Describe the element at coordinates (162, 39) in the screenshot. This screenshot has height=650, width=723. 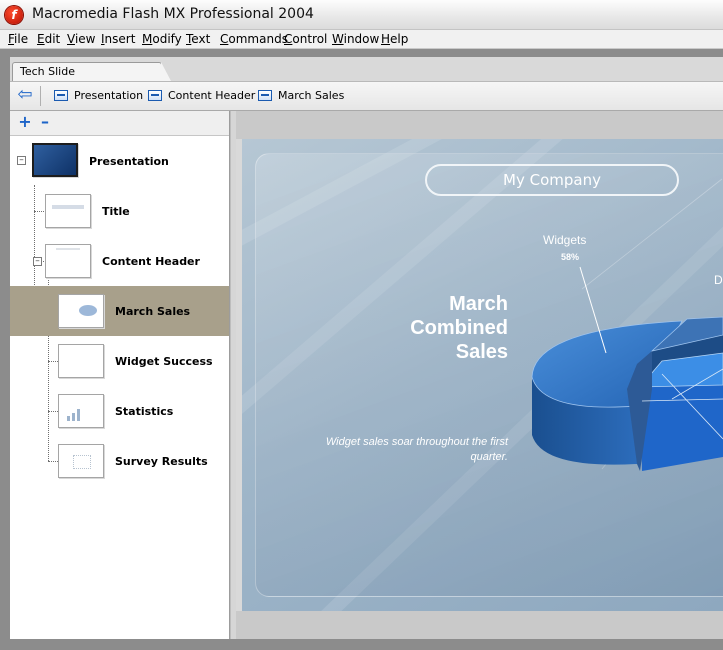
I see `menu-modify: Modify` at that location.